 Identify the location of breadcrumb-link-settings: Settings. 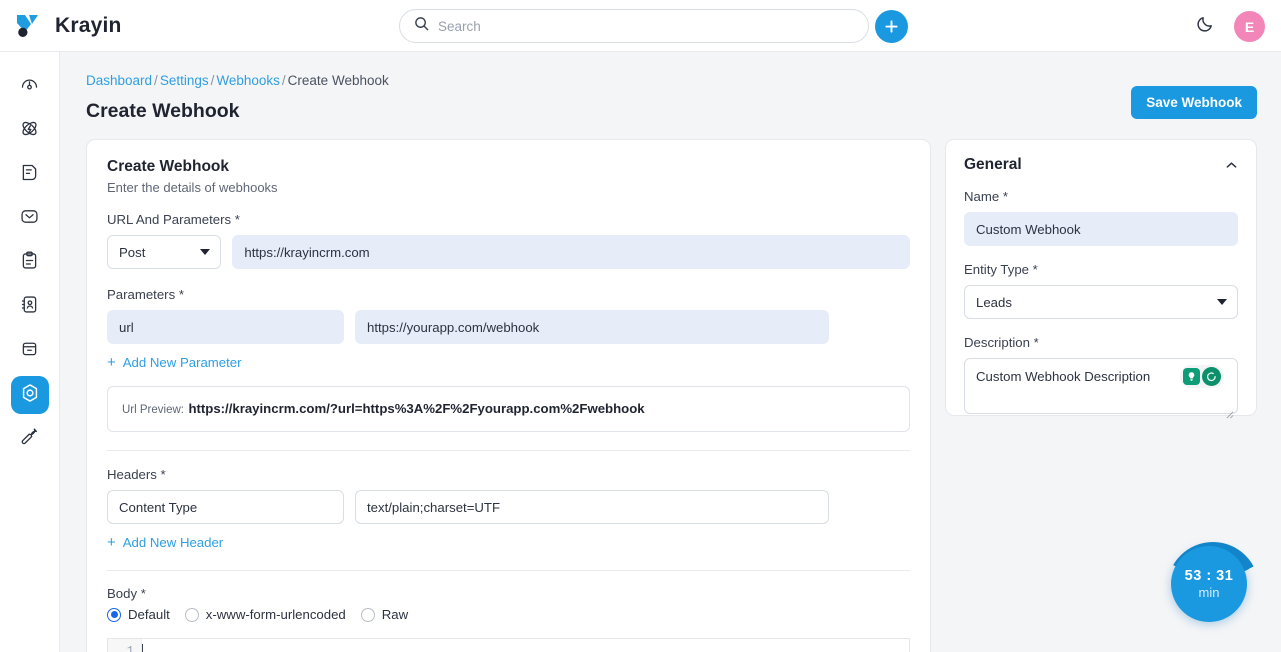
(184, 80).